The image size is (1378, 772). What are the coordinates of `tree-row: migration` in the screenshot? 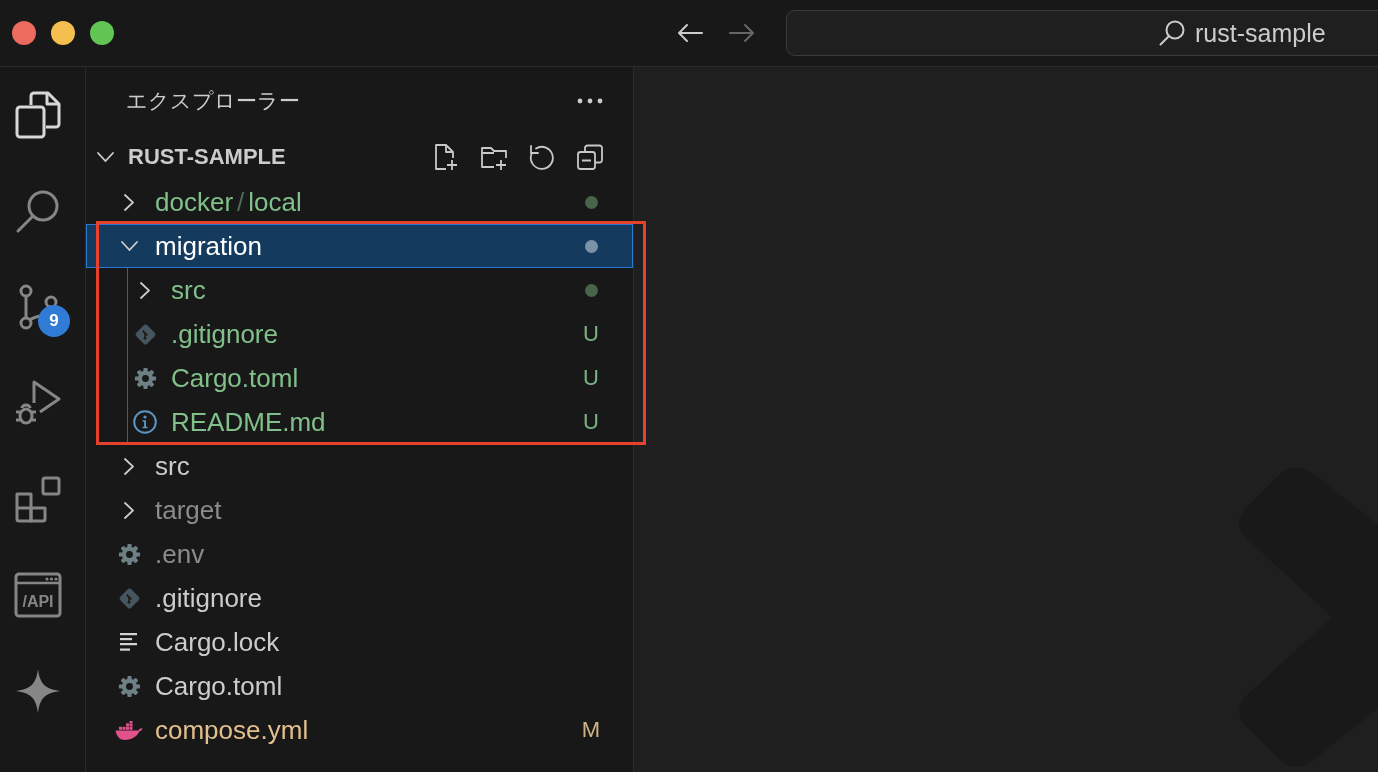 It's located at (359, 246).